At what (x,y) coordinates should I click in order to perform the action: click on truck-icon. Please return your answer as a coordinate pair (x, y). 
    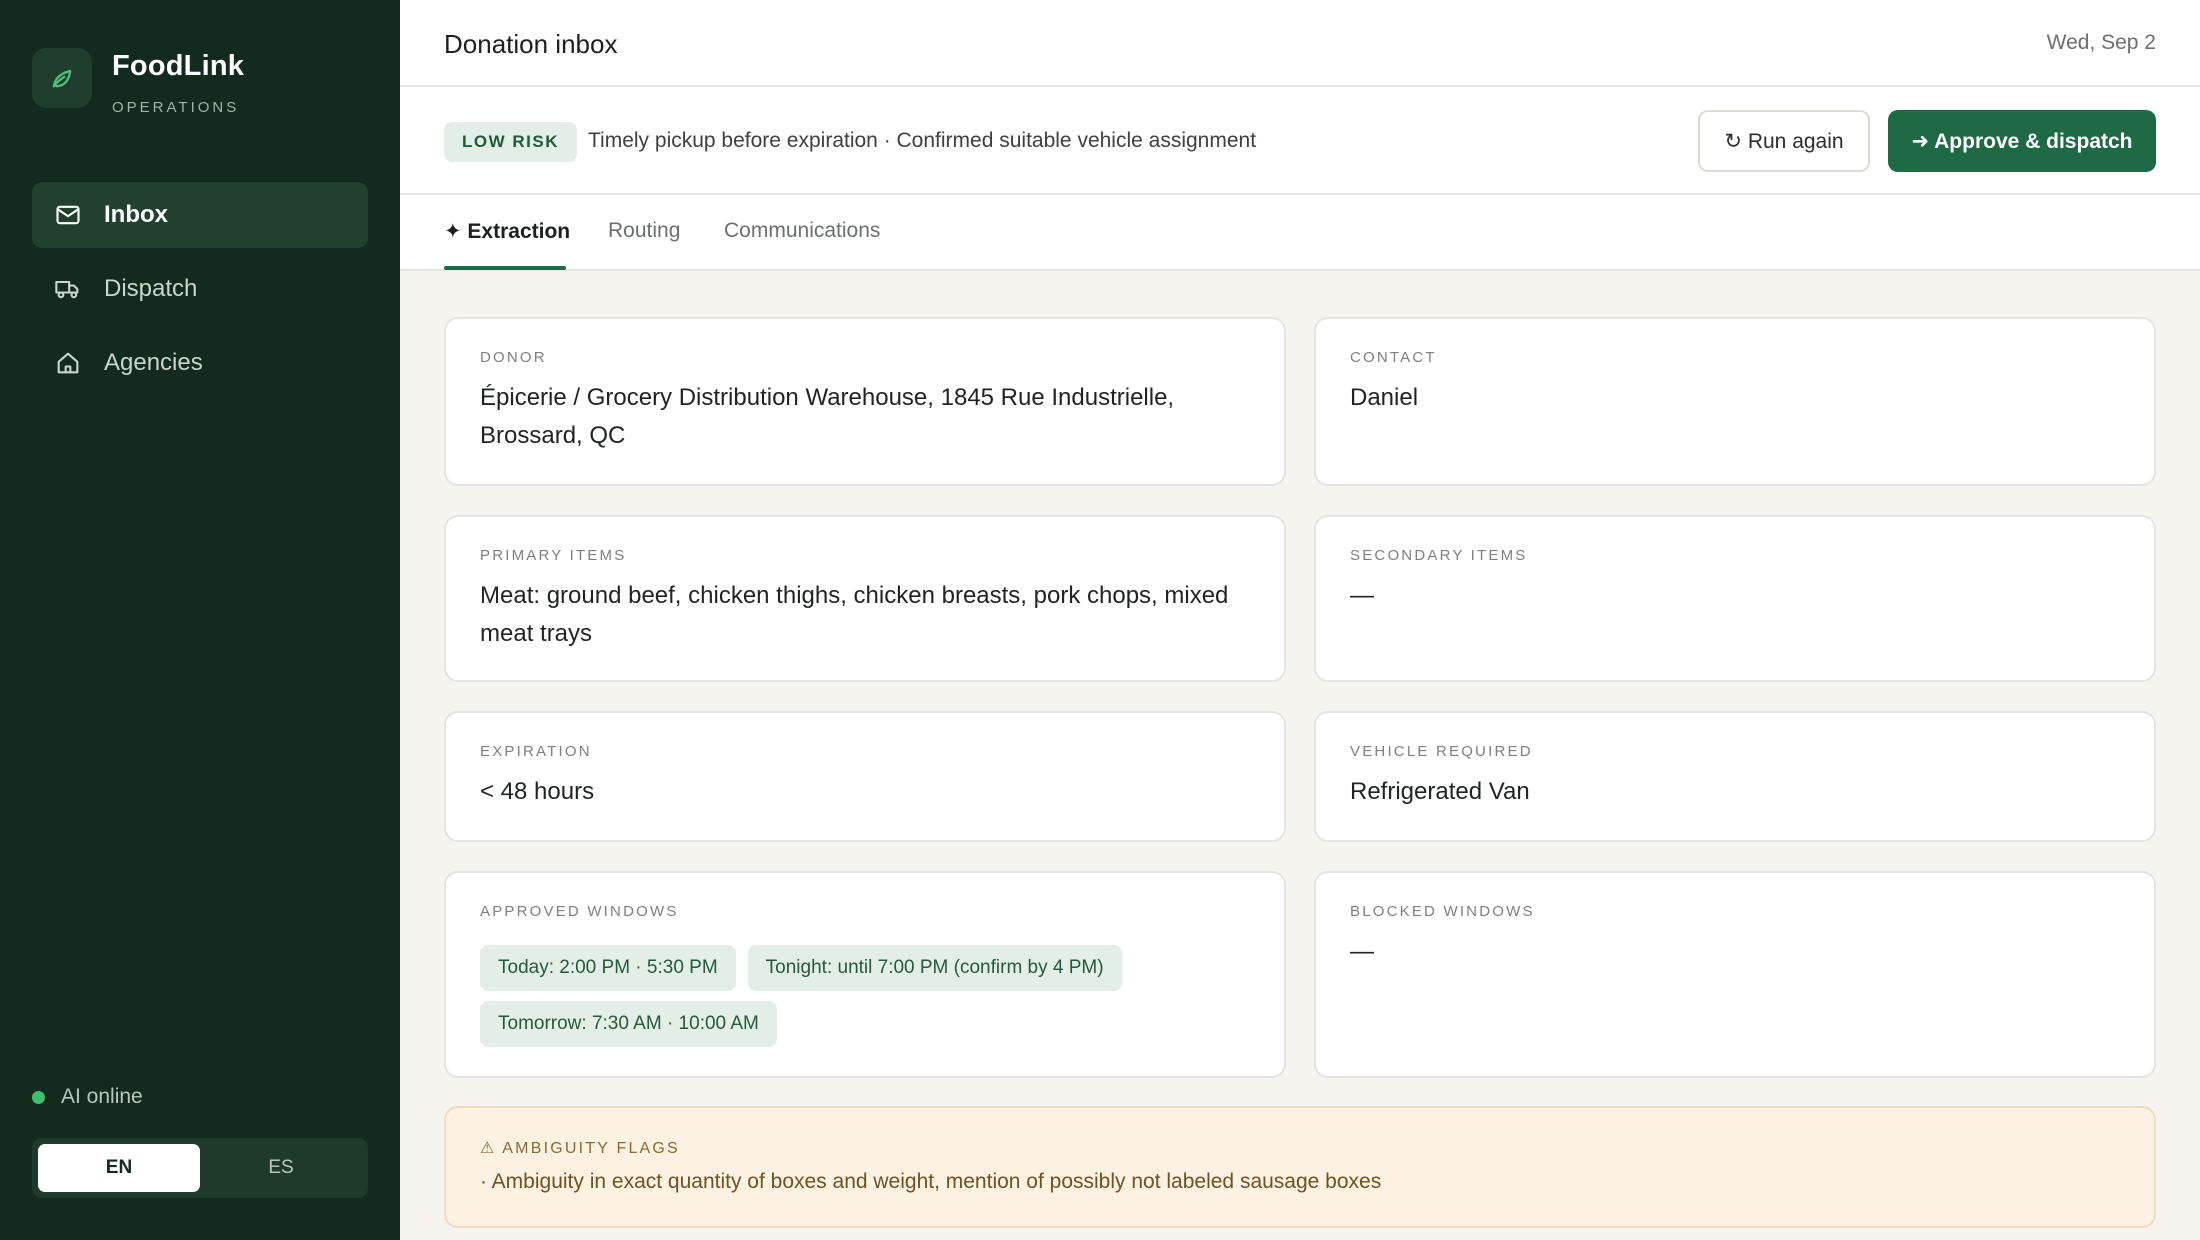
    Looking at the image, I should click on (67, 289).